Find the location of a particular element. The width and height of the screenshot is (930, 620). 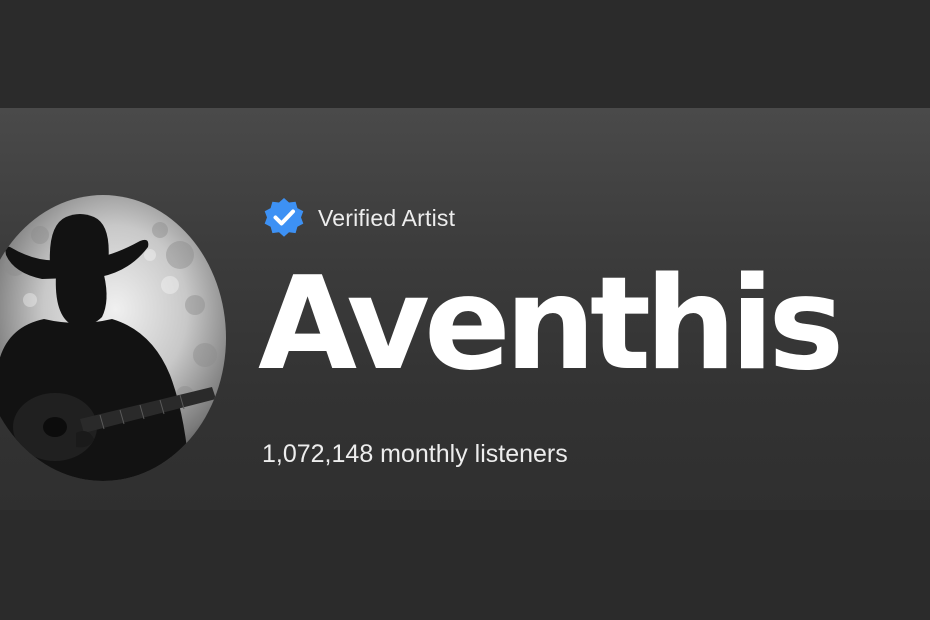

verified-artist-badge: Verified Artist is located at coordinates (358, 218).